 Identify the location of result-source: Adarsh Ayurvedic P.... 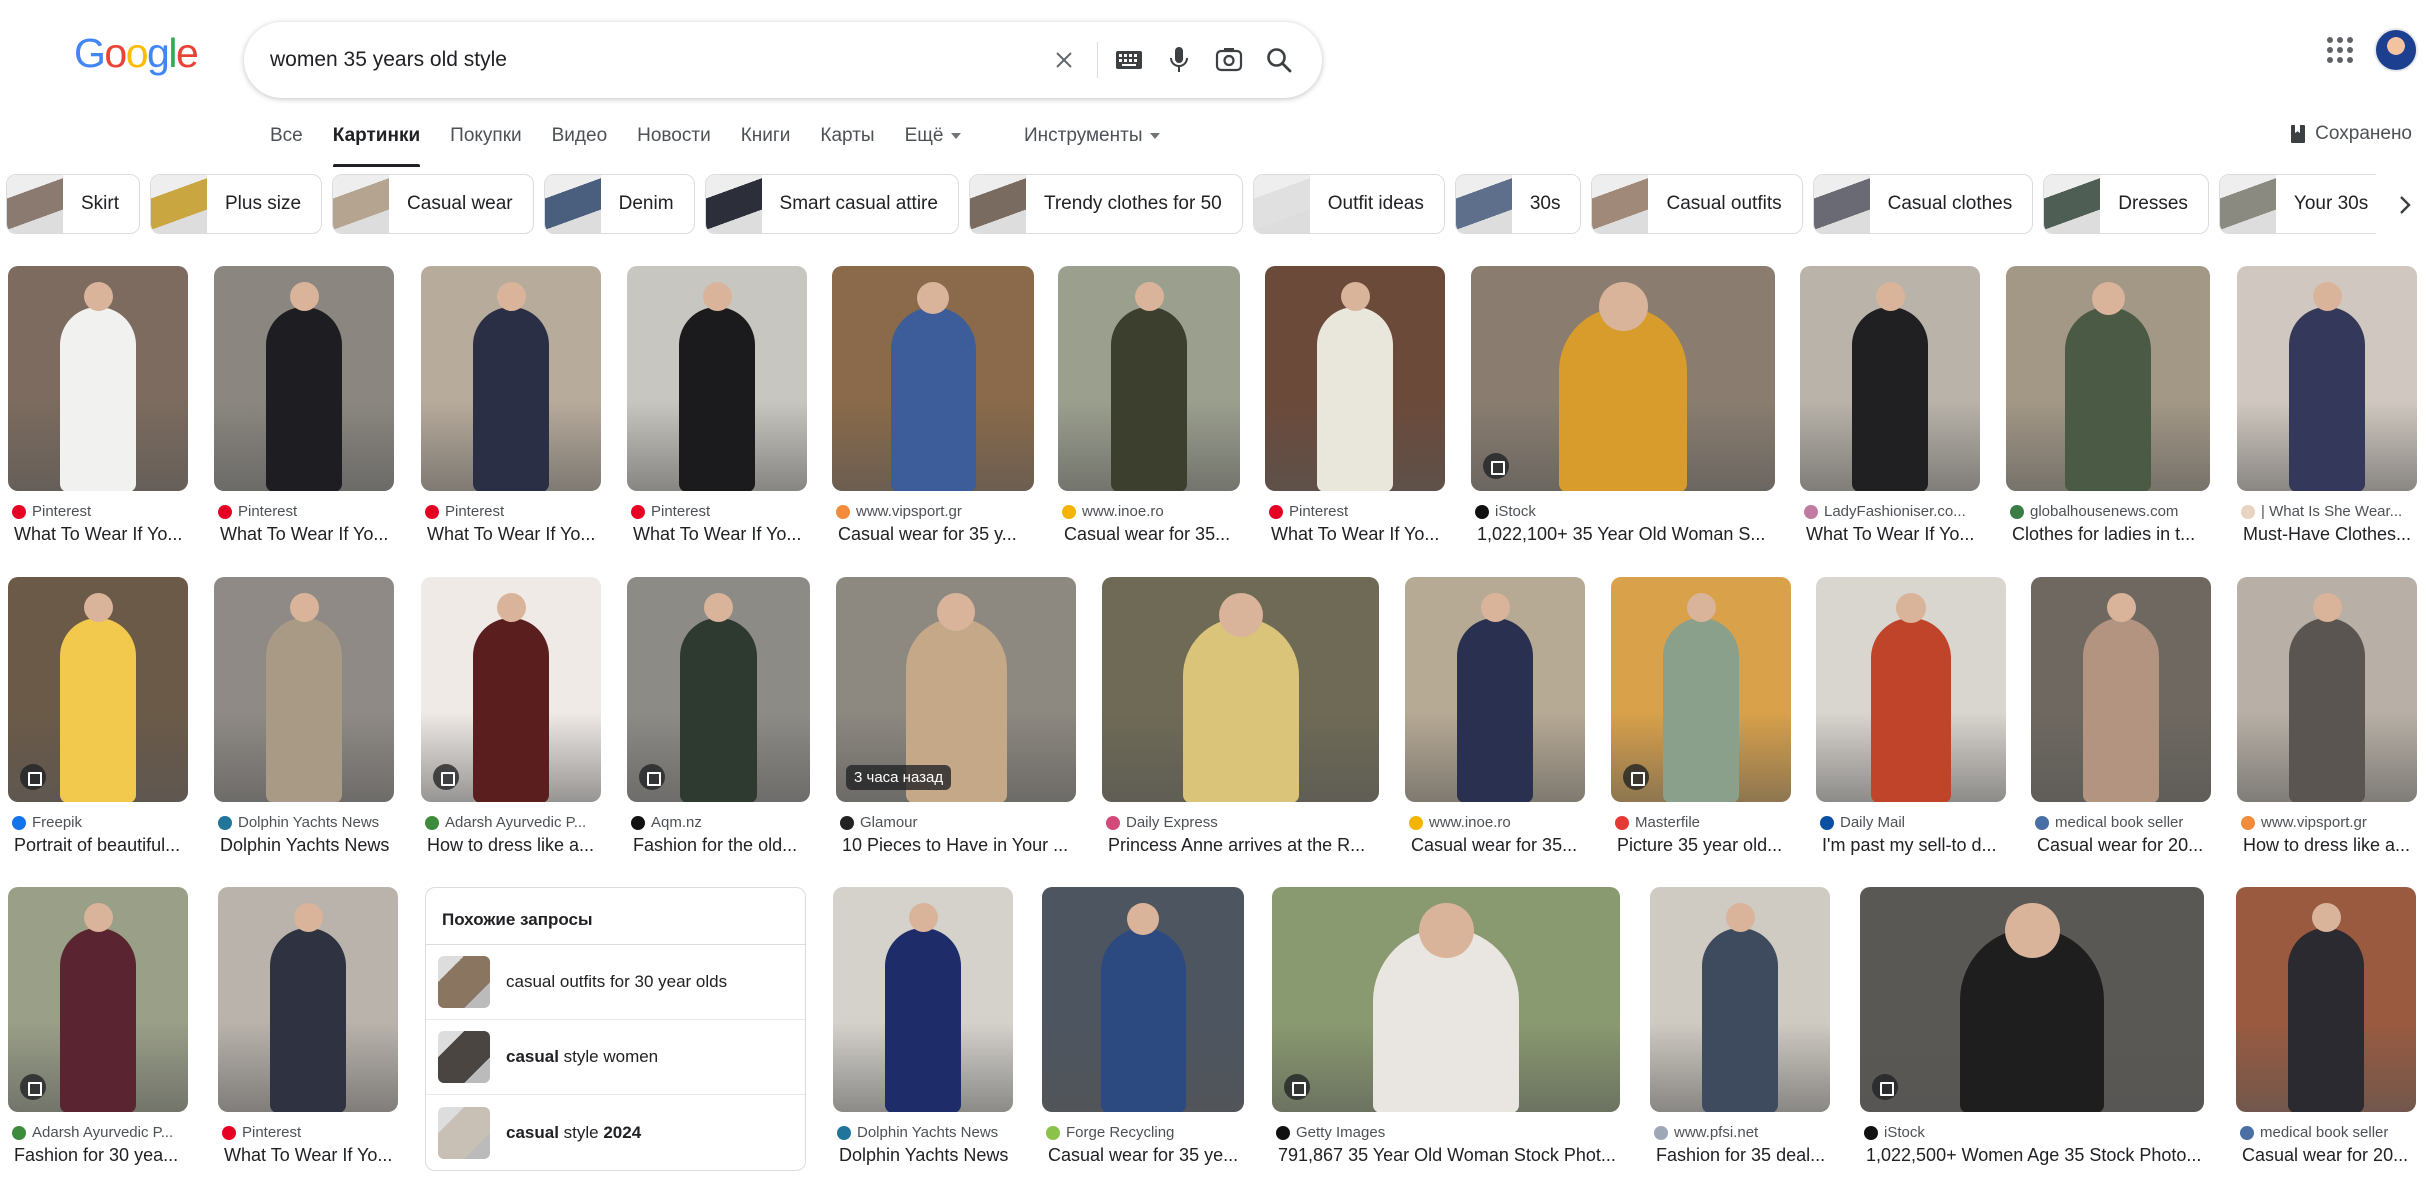
(505, 822).